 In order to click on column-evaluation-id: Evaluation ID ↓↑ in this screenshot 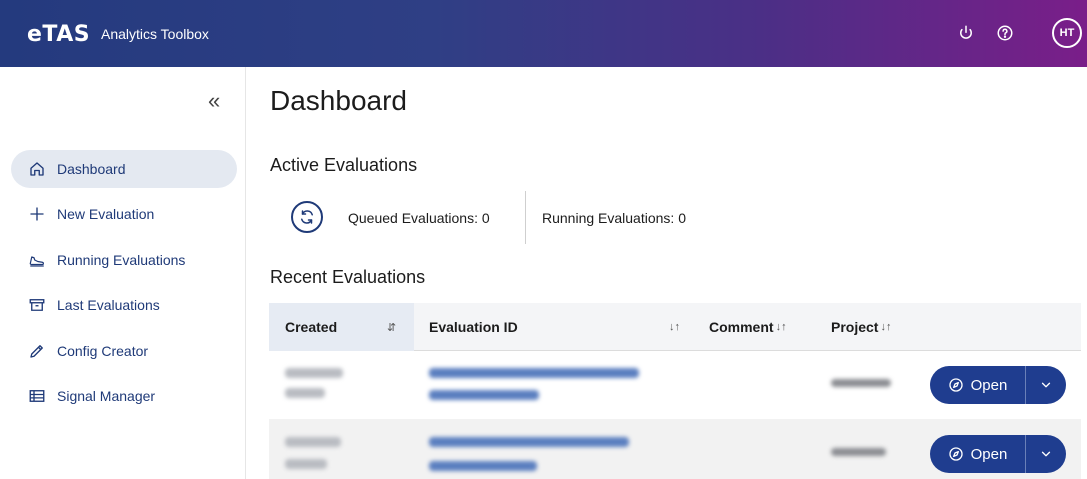, I will do `click(559, 327)`.